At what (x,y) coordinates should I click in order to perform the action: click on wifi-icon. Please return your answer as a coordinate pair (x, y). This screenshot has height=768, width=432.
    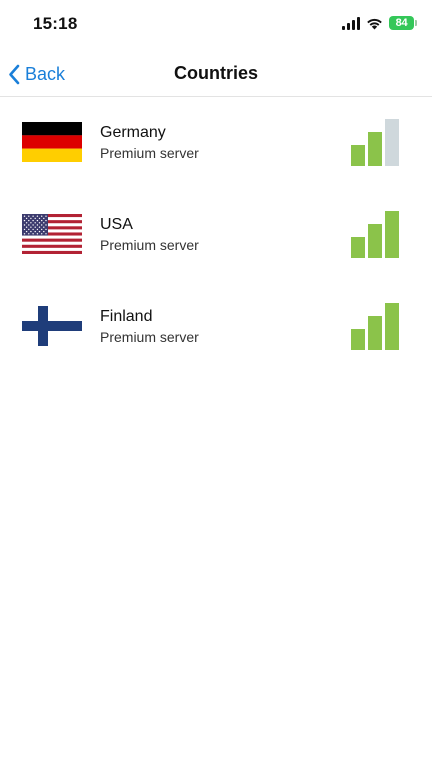
    Looking at the image, I should click on (374, 23).